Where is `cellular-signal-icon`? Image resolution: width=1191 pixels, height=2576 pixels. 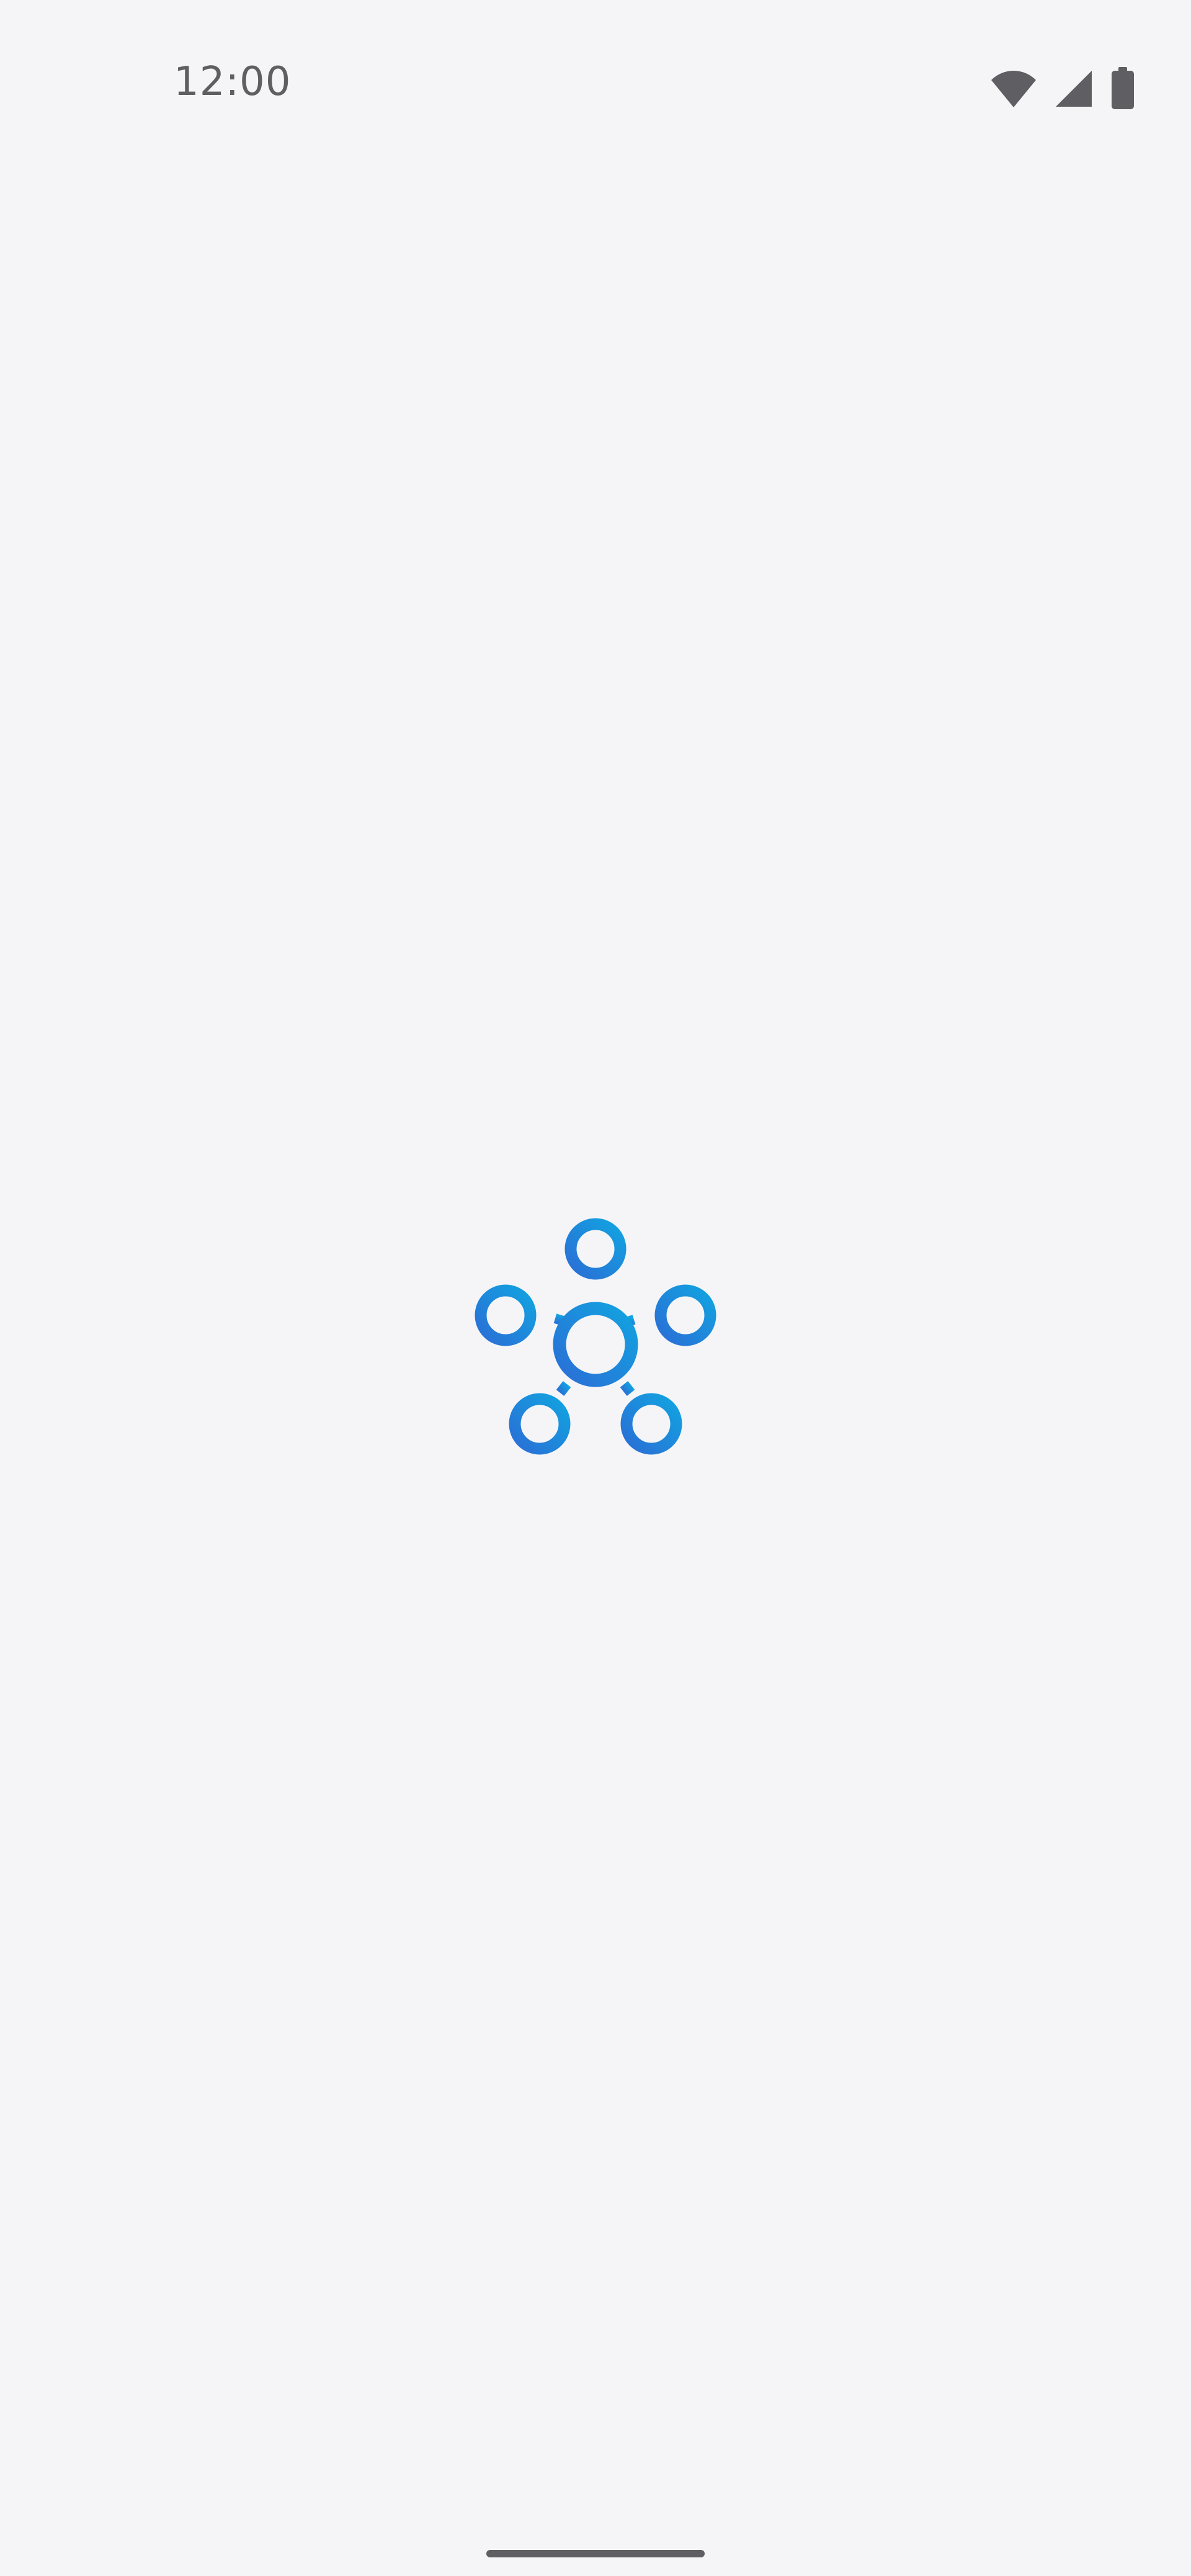
cellular-signal-icon is located at coordinates (1074, 89).